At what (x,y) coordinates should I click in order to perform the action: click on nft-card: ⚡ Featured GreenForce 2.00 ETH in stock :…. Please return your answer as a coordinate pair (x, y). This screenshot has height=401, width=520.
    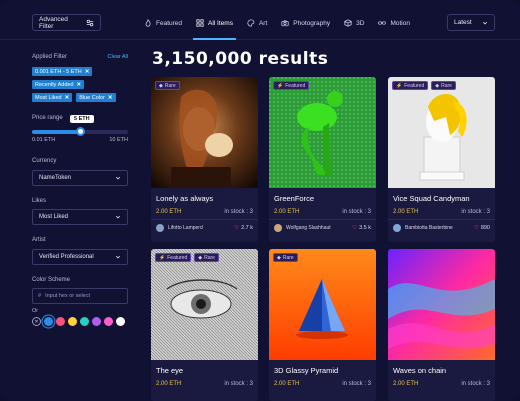
    Looking at the image, I should click on (322, 159).